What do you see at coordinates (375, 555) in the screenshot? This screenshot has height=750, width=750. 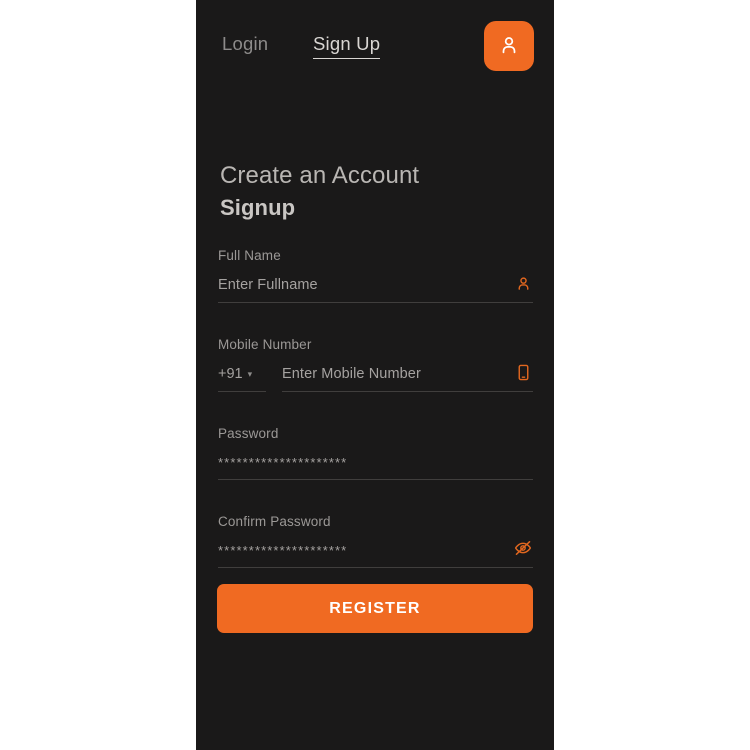 I see `confirm-password-input: *********************` at bounding box center [375, 555].